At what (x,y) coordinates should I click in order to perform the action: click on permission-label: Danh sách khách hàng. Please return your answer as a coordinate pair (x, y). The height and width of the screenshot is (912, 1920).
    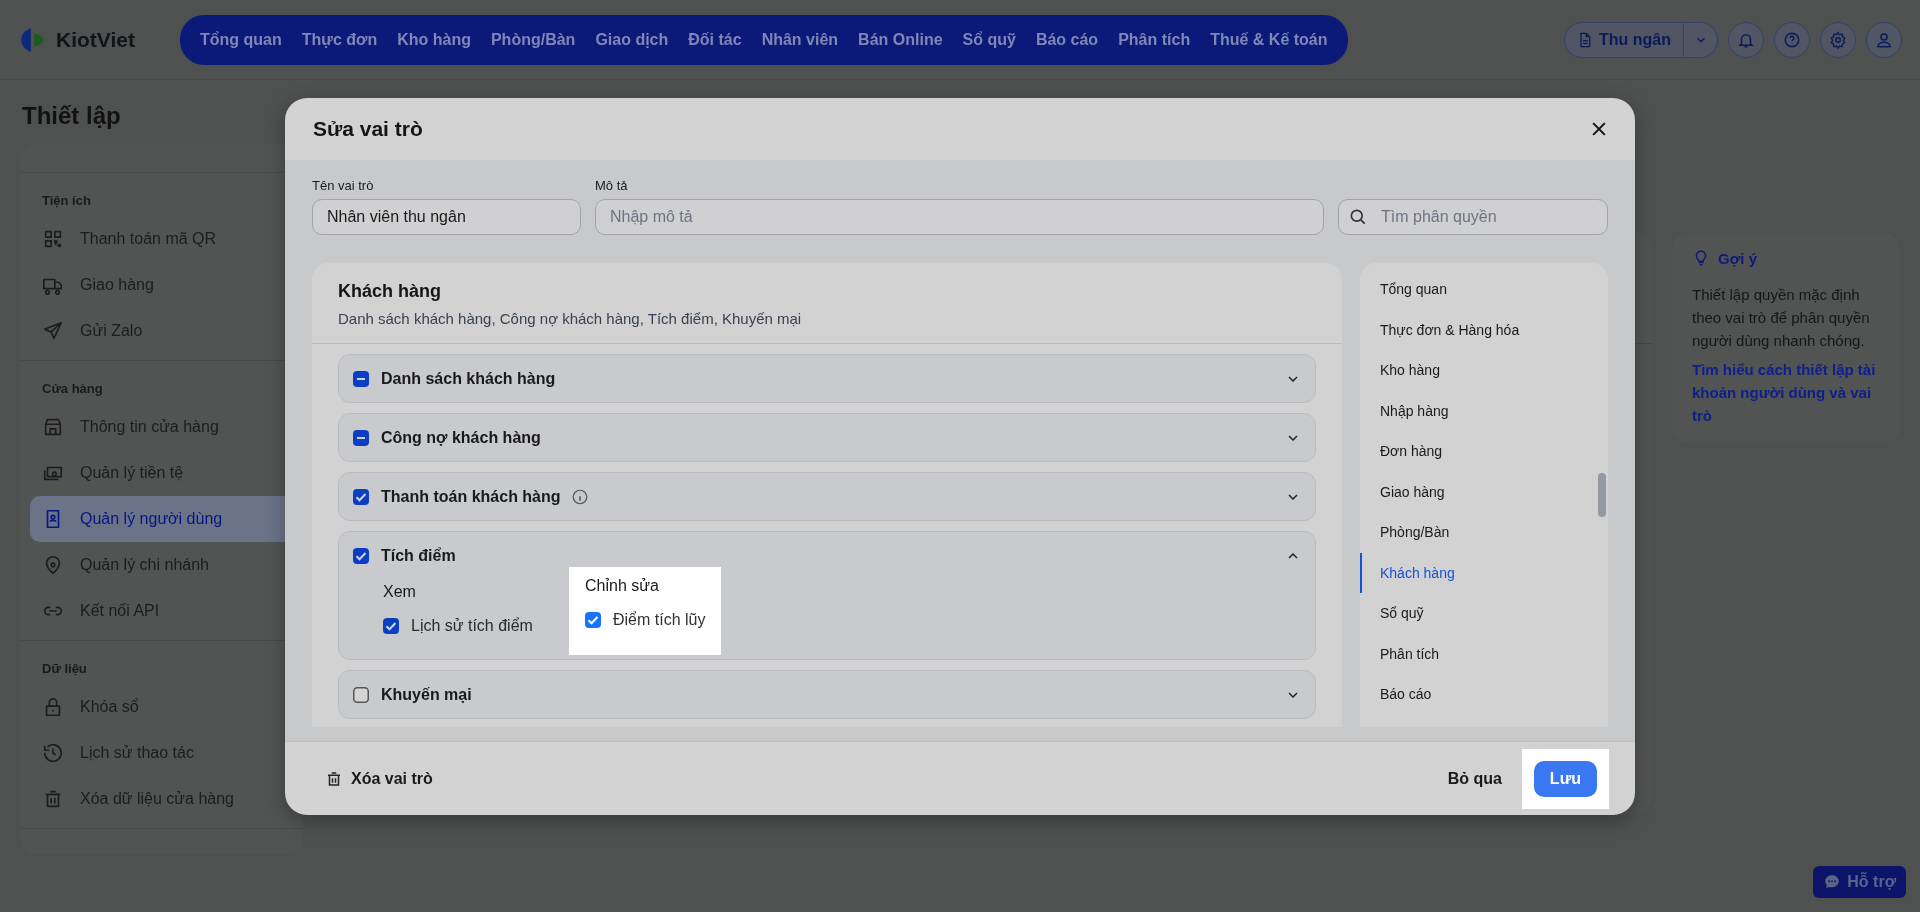
    Looking at the image, I should click on (468, 378).